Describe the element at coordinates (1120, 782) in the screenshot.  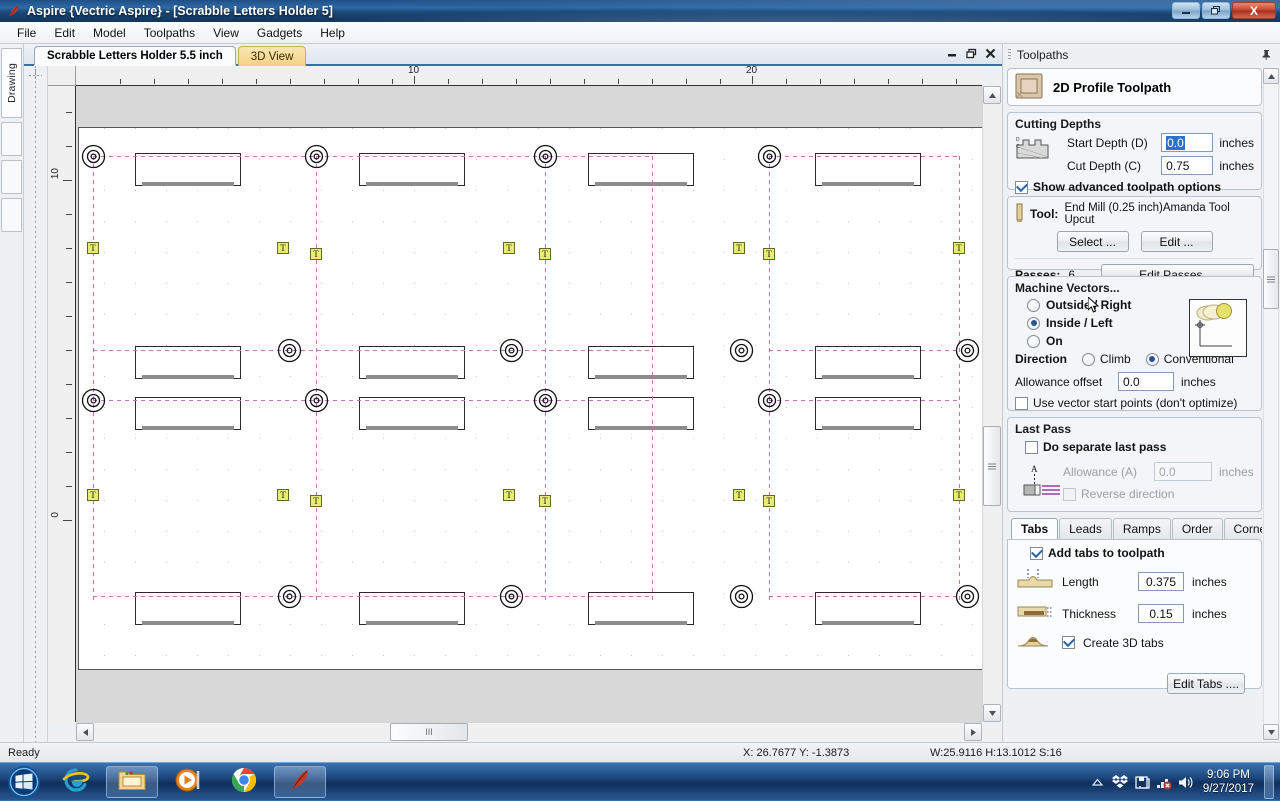
I see `dropbox-icon` at that location.